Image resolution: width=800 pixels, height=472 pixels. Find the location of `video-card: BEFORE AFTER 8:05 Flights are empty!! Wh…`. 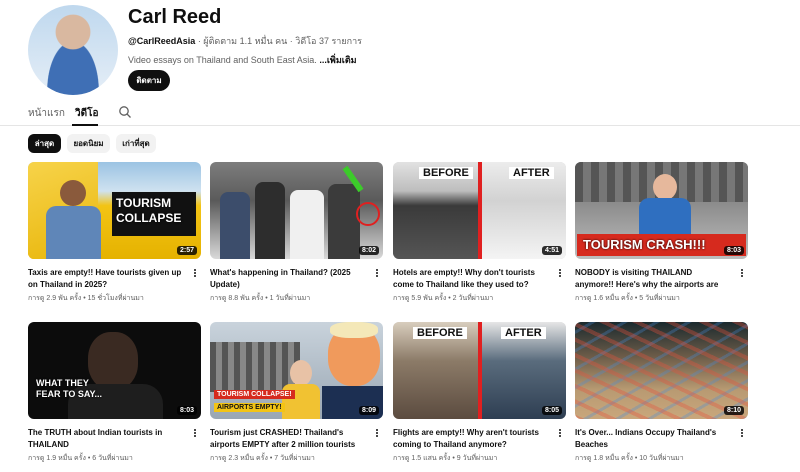

video-card: BEFORE AFTER 8:05 Flights are empty!! Wh… is located at coordinates (479, 392).